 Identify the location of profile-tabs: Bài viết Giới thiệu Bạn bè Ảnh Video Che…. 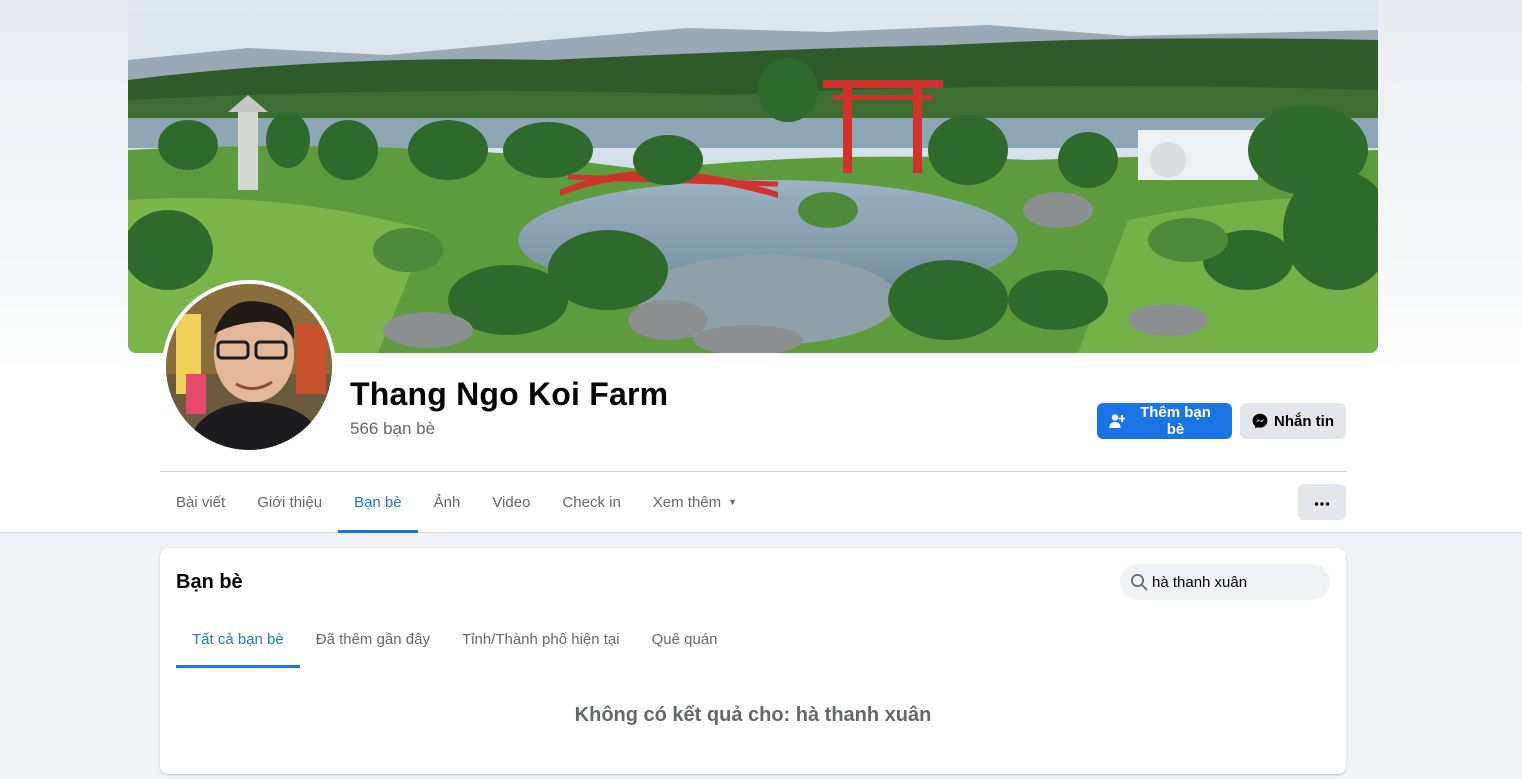
(456, 502).